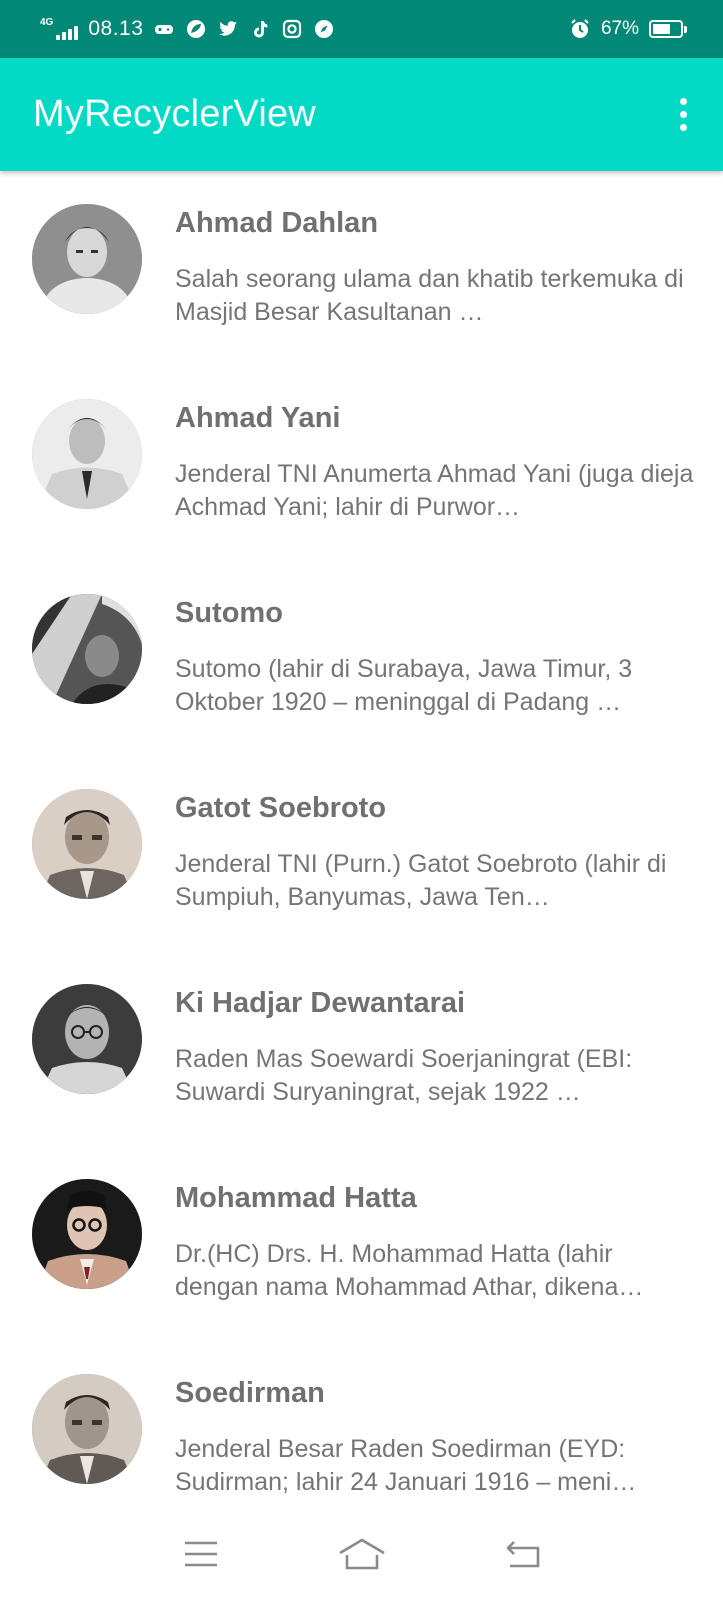 The image size is (723, 1599). Describe the element at coordinates (250, 1393) in the screenshot. I see `hero-name: Soedirman` at that location.